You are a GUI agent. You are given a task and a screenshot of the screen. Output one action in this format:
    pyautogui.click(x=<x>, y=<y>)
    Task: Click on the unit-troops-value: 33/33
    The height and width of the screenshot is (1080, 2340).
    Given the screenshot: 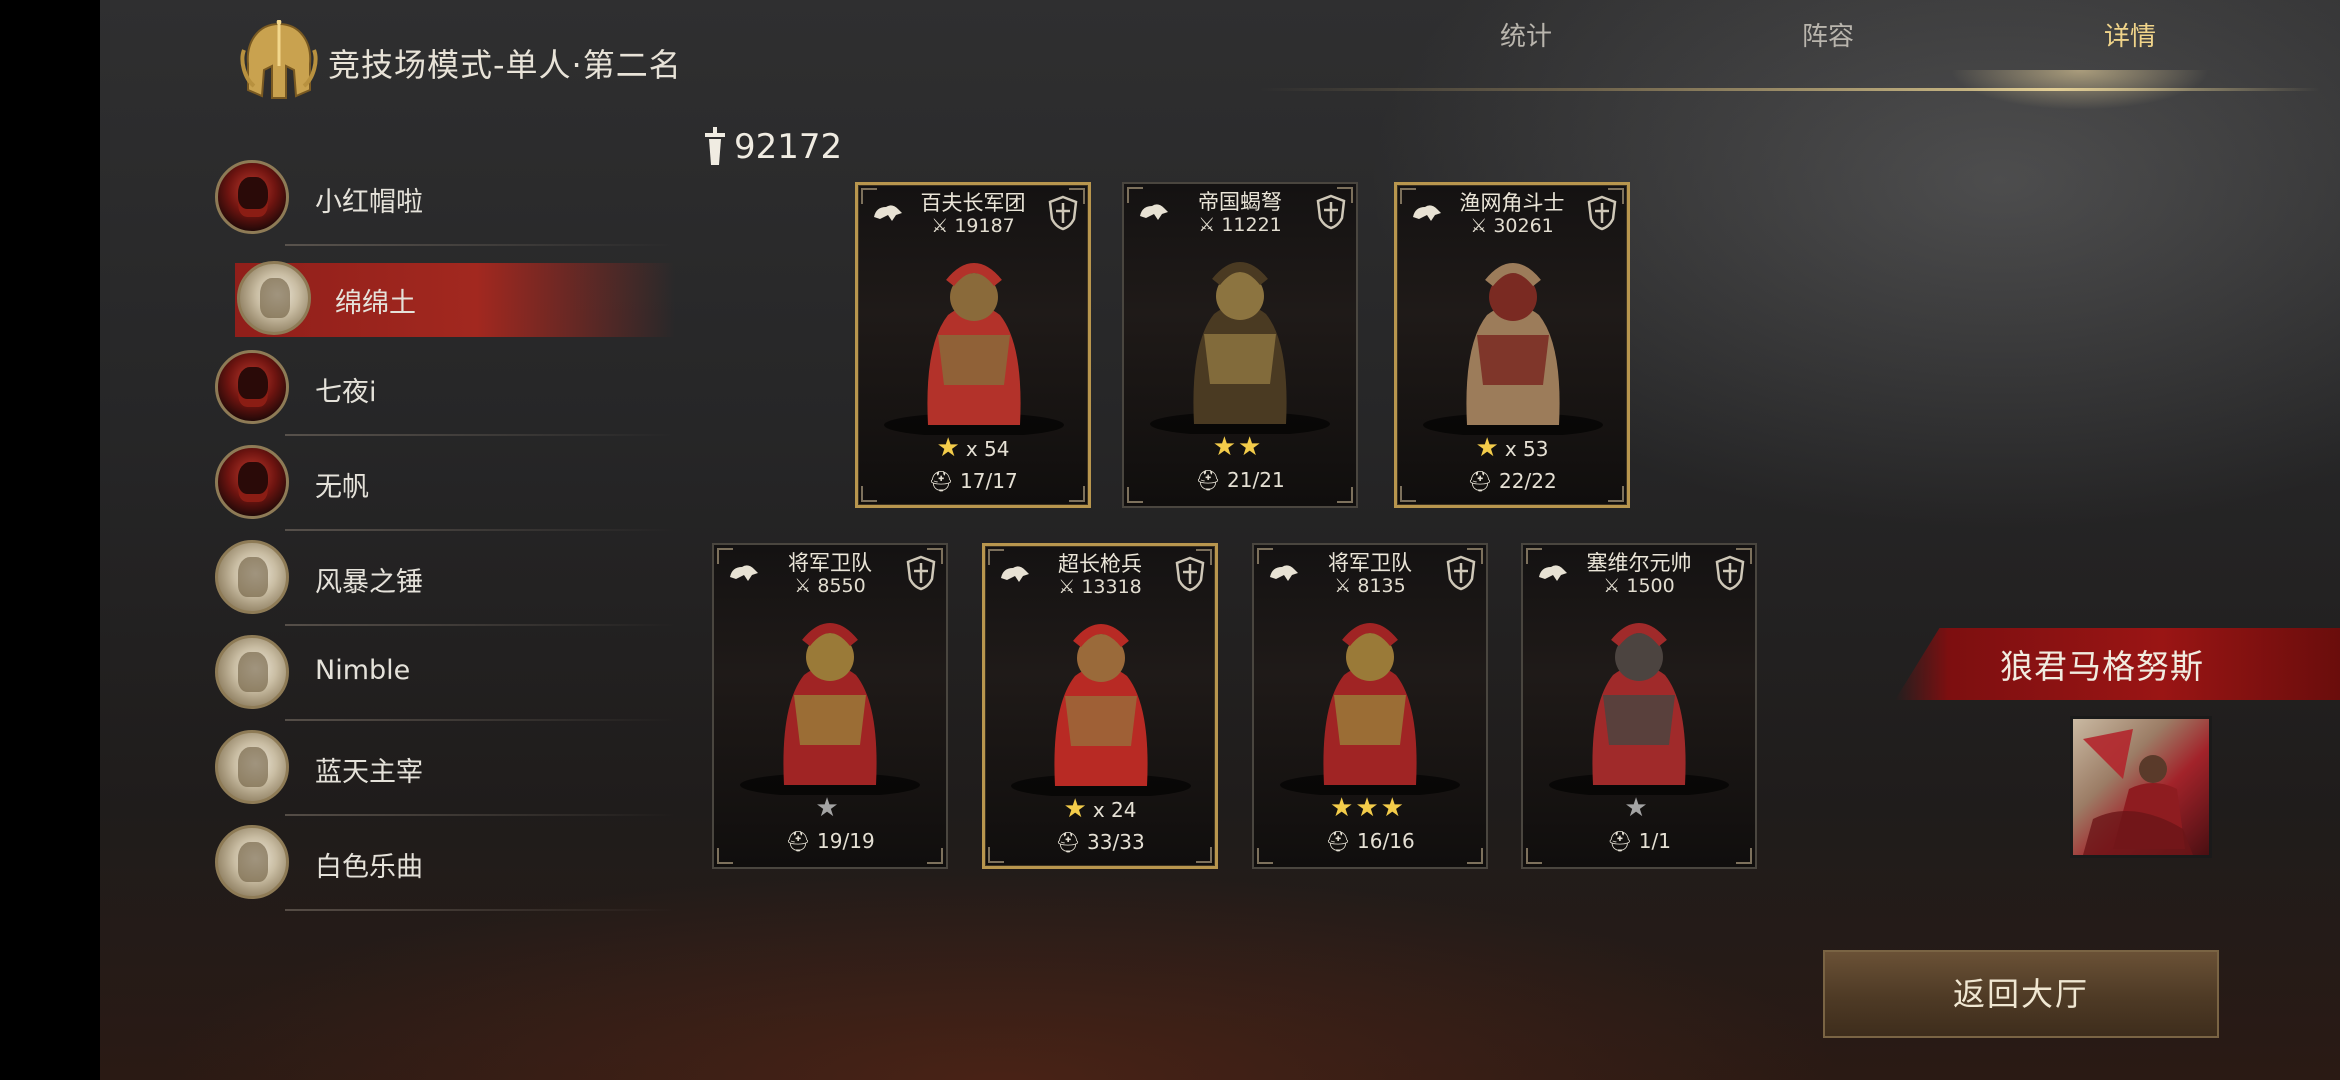 What is the action you would take?
    pyautogui.click(x=1116, y=842)
    